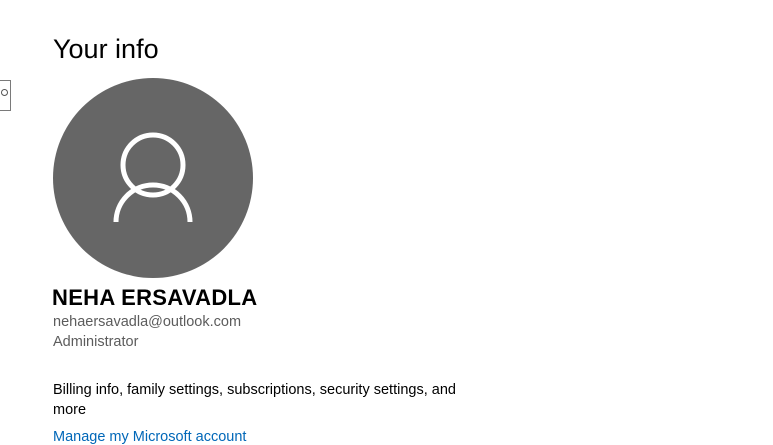  What do you see at coordinates (4, 92) in the screenshot?
I see `search-icon` at bounding box center [4, 92].